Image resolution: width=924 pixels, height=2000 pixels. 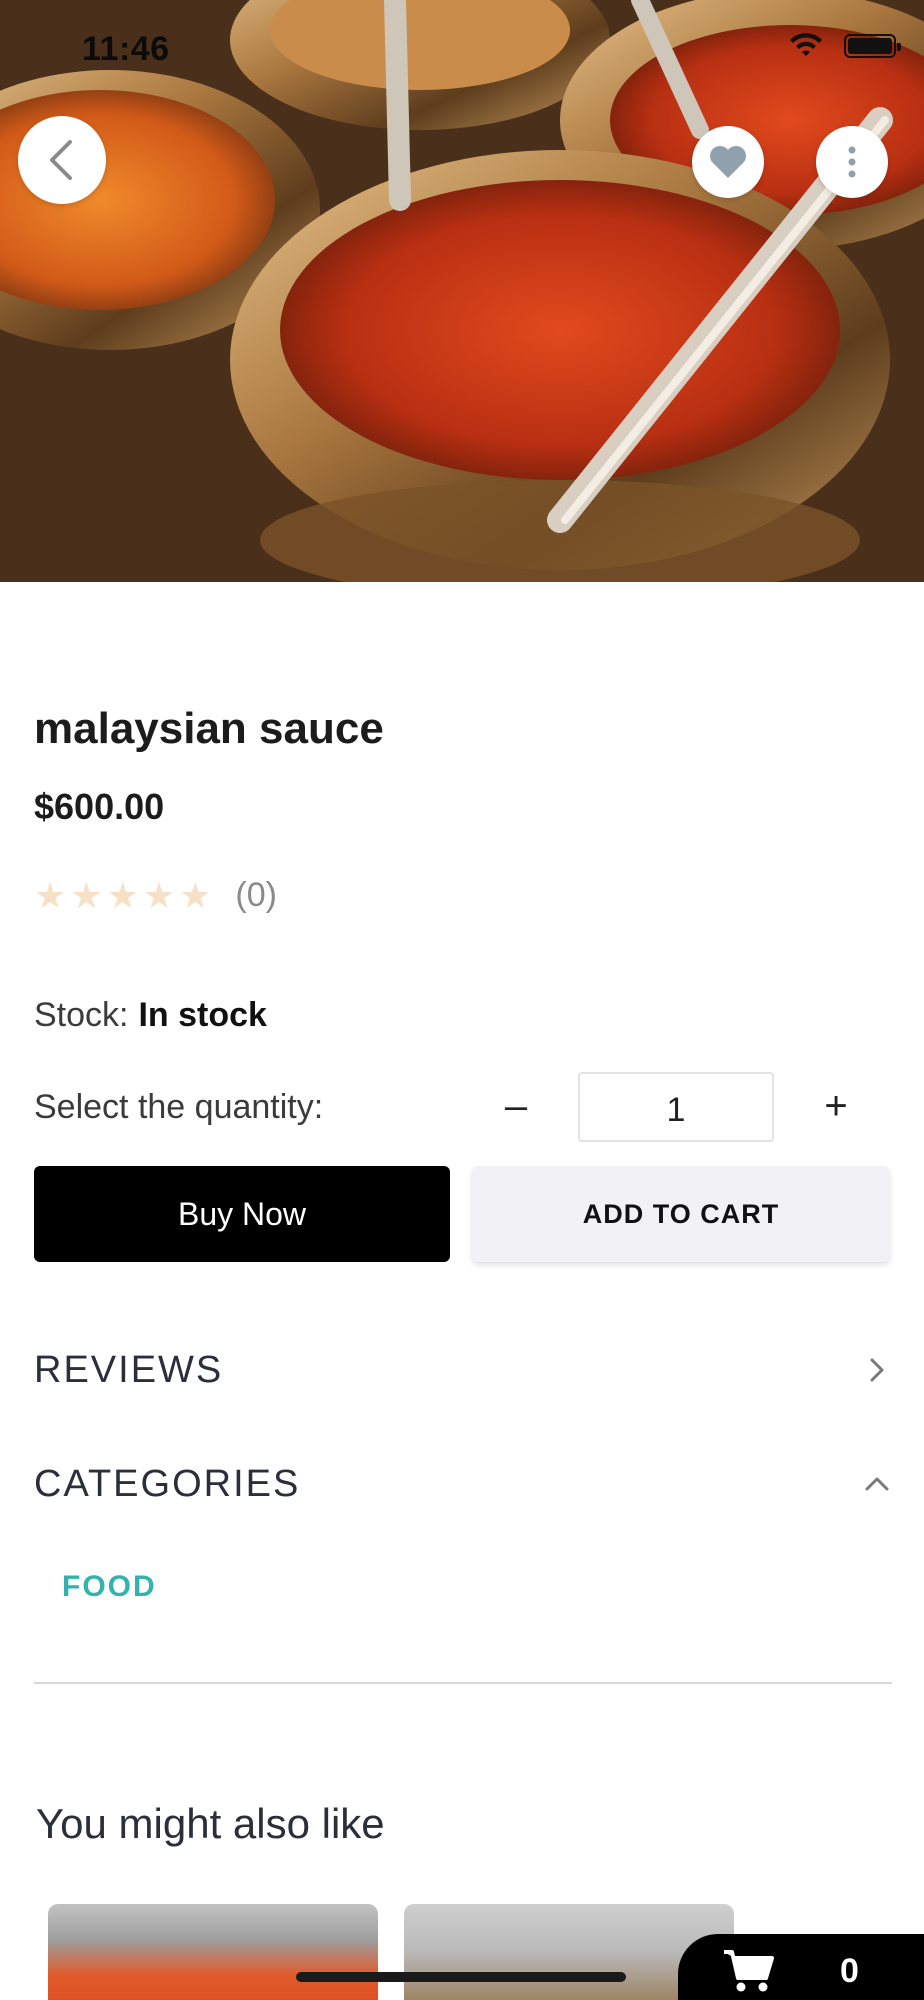 I want to click on buy-now-button: Buy Now, so click(x=242, y=1214).